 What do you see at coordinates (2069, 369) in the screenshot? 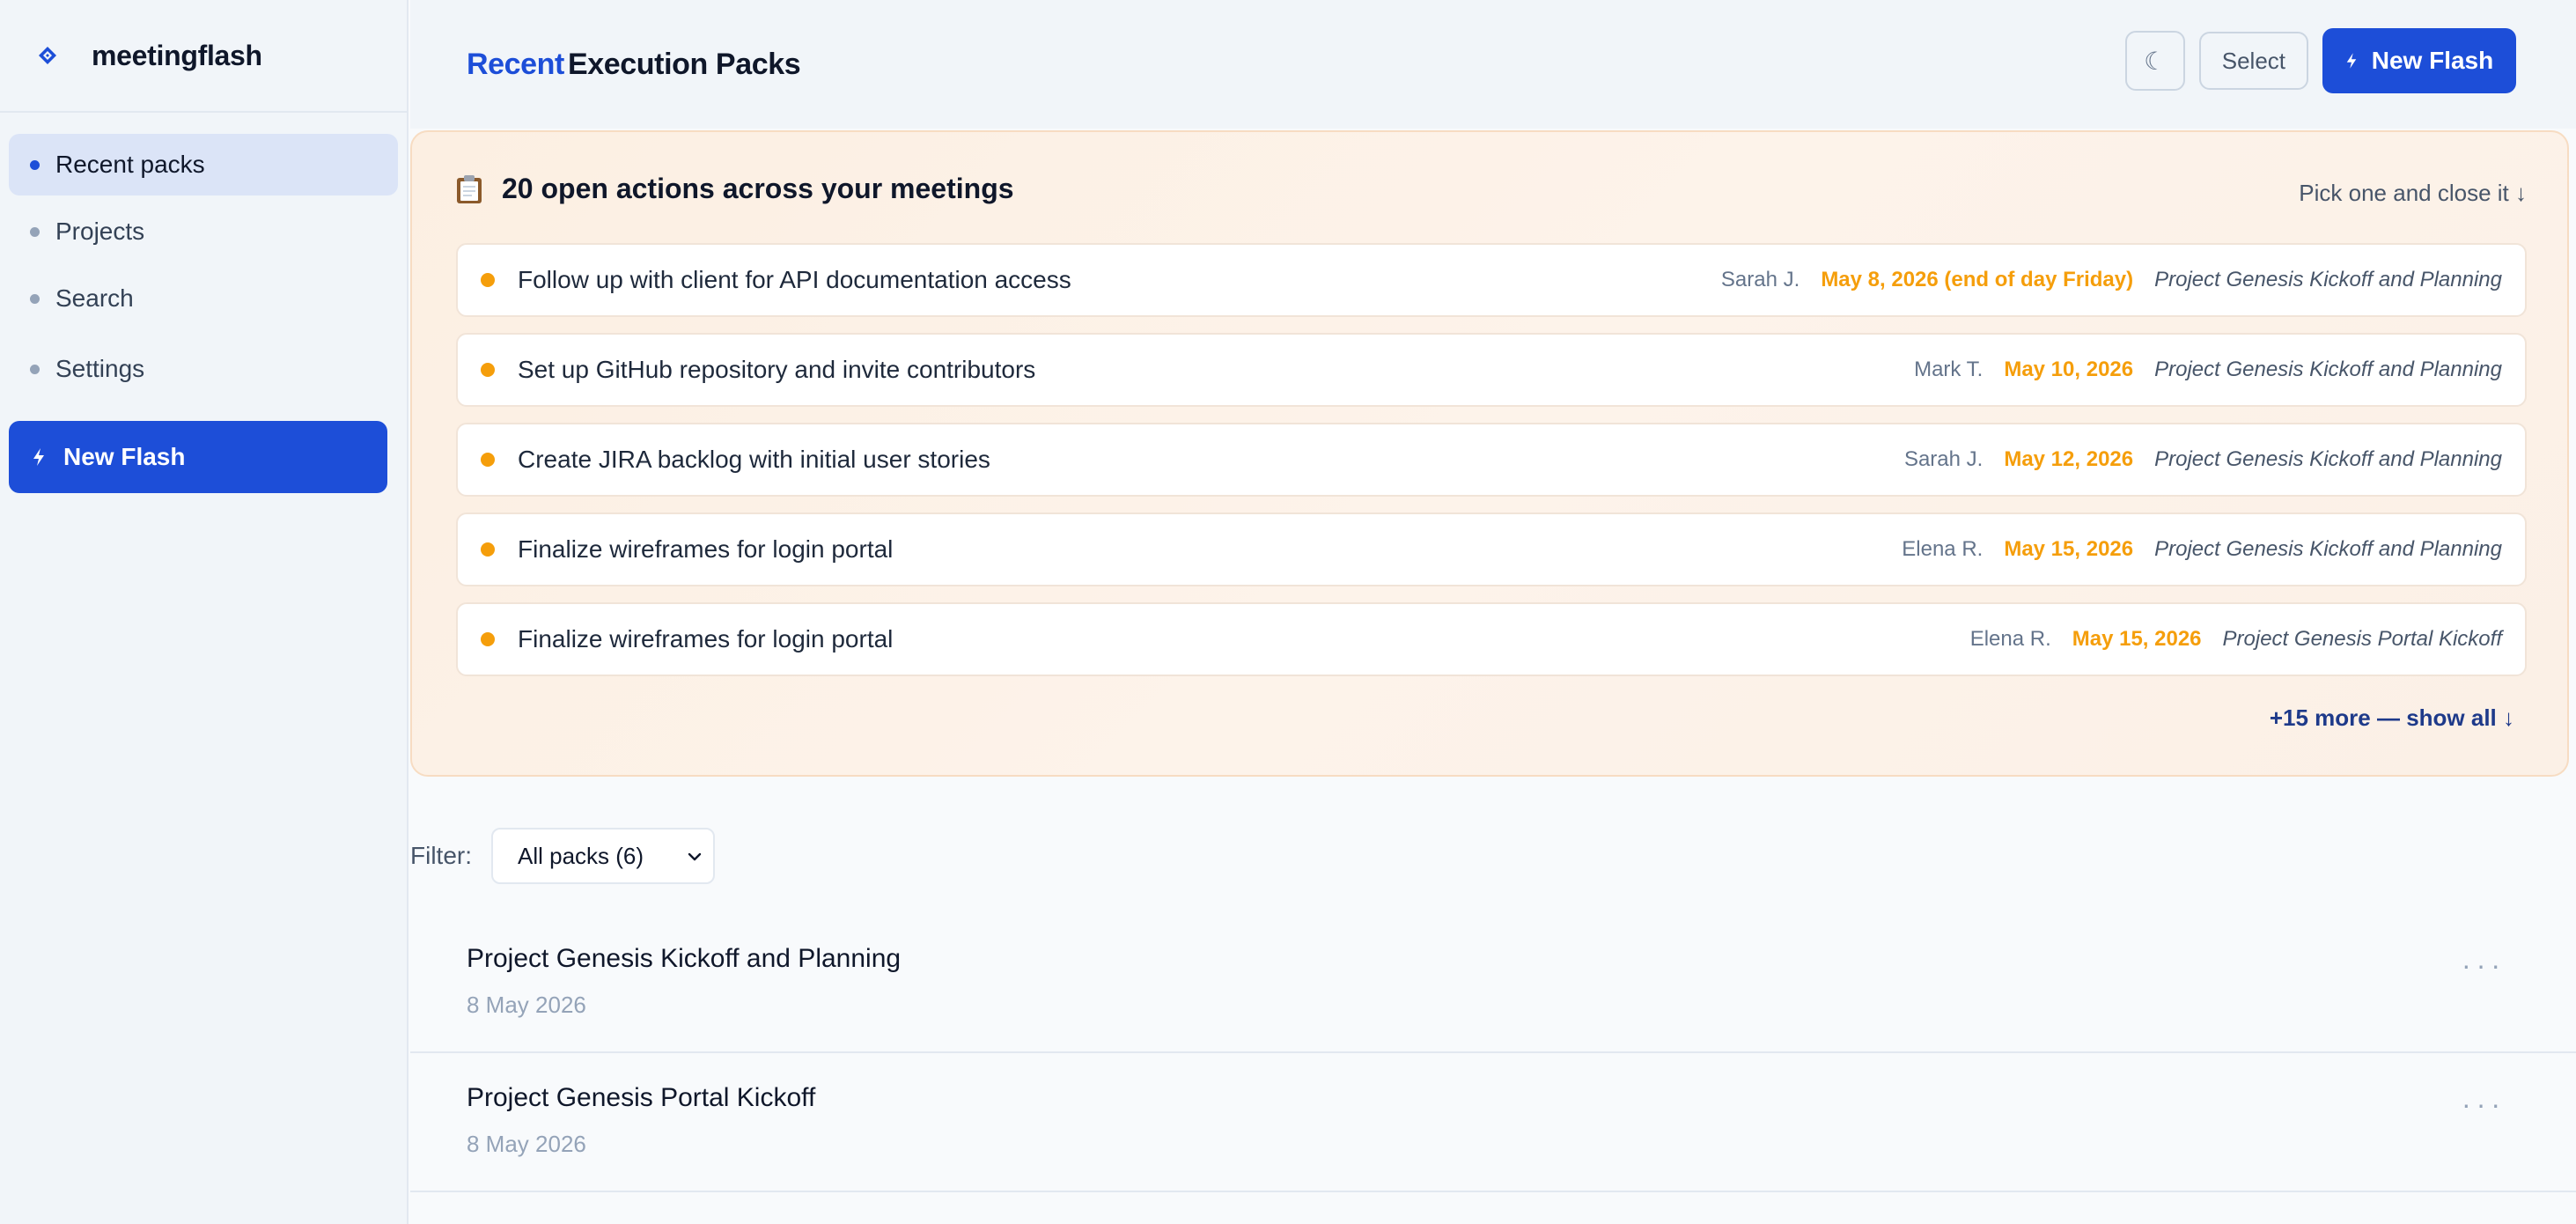
I see `action-due-date: May 10, 2026` at bounding box center [2069, 369].